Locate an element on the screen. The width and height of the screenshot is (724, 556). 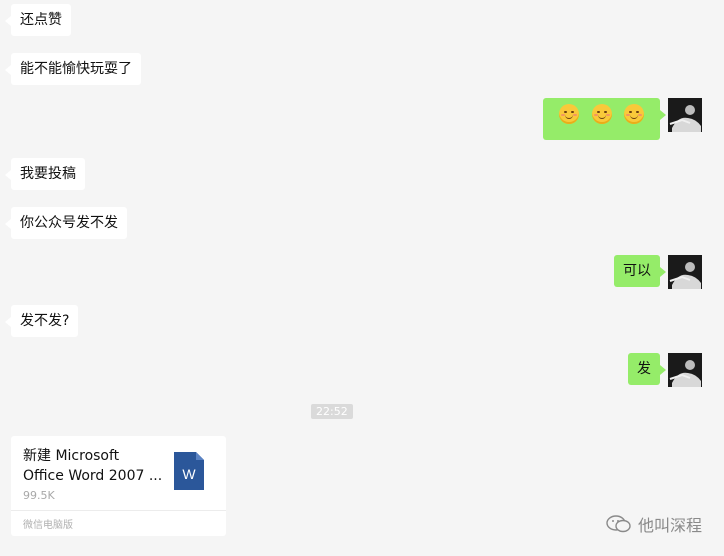
wechat-logo-icon is located at coordinates (618, 524).